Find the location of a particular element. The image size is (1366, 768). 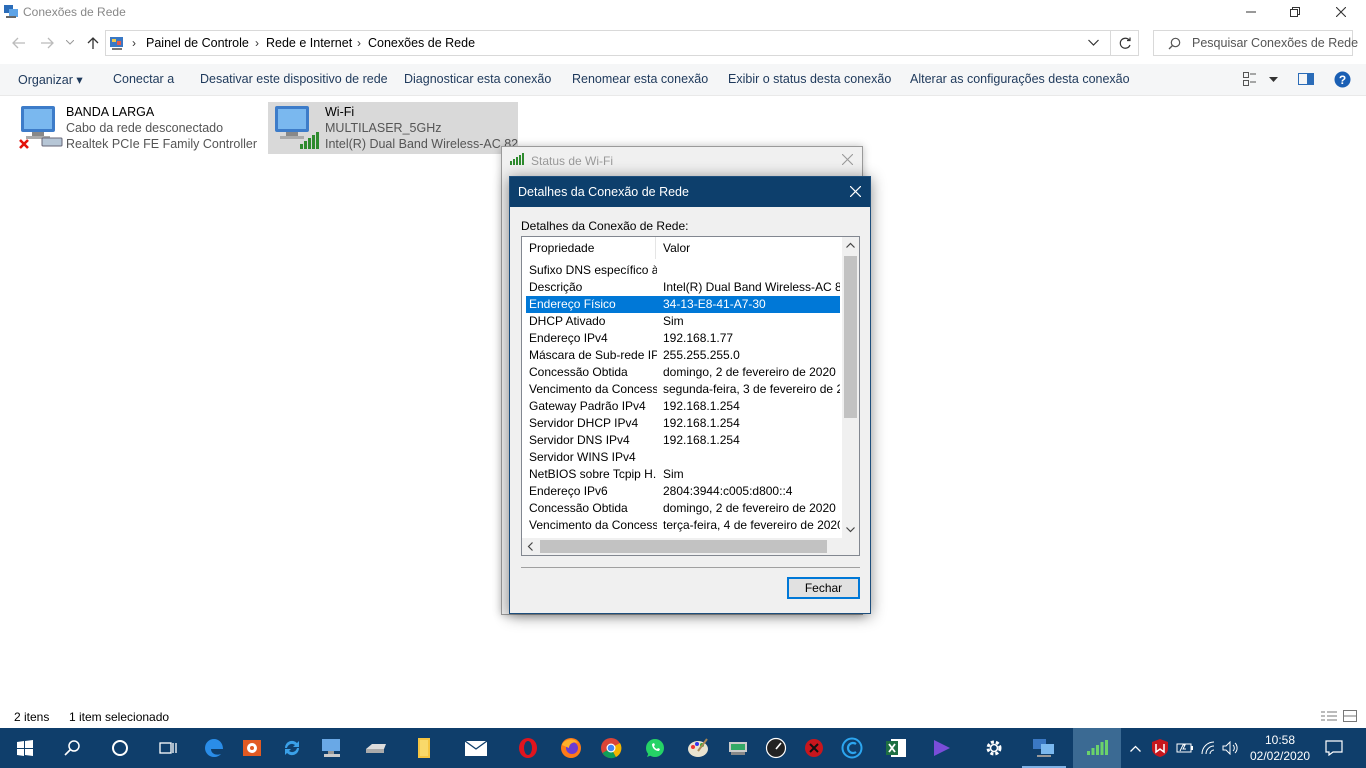

horizontal-scroll-thumb is located at coordinates (683, 546).